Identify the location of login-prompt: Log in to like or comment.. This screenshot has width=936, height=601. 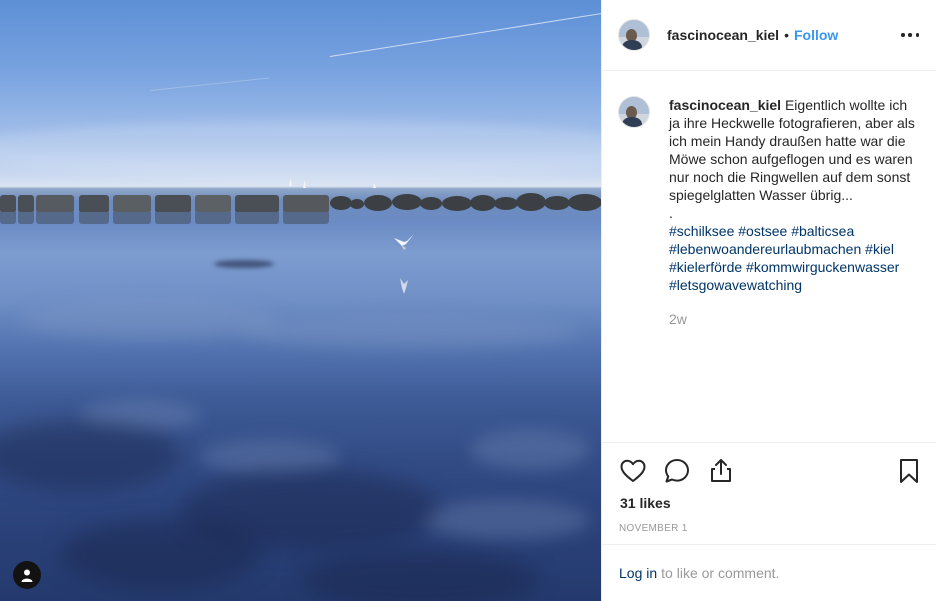
(769, 572).